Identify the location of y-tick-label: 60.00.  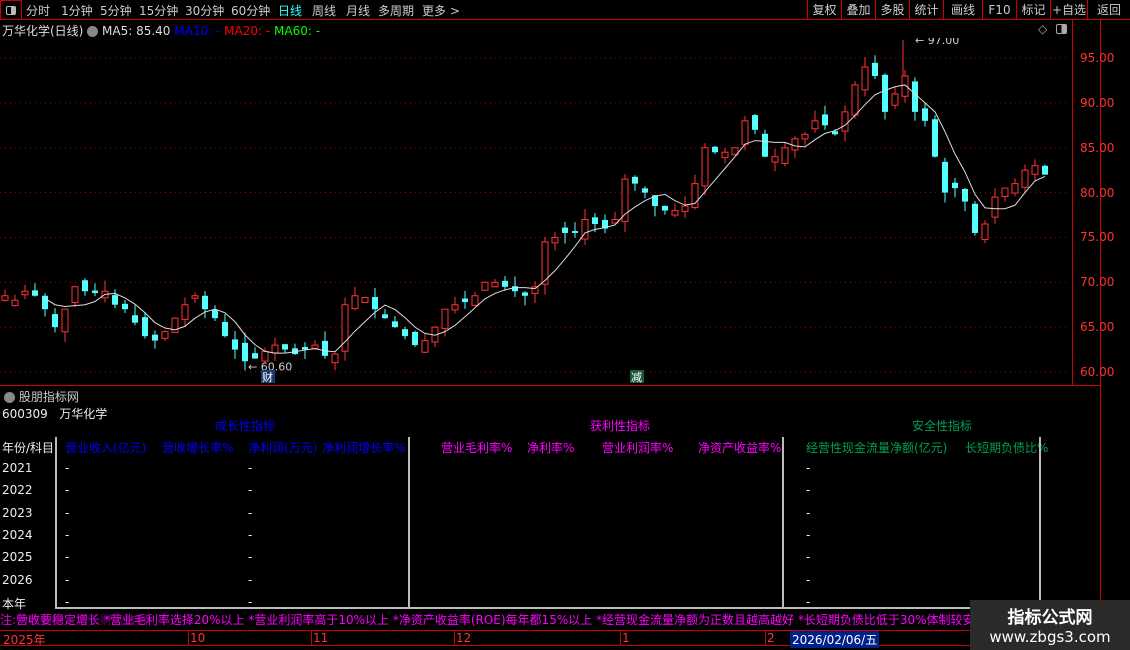
(1097, 372).